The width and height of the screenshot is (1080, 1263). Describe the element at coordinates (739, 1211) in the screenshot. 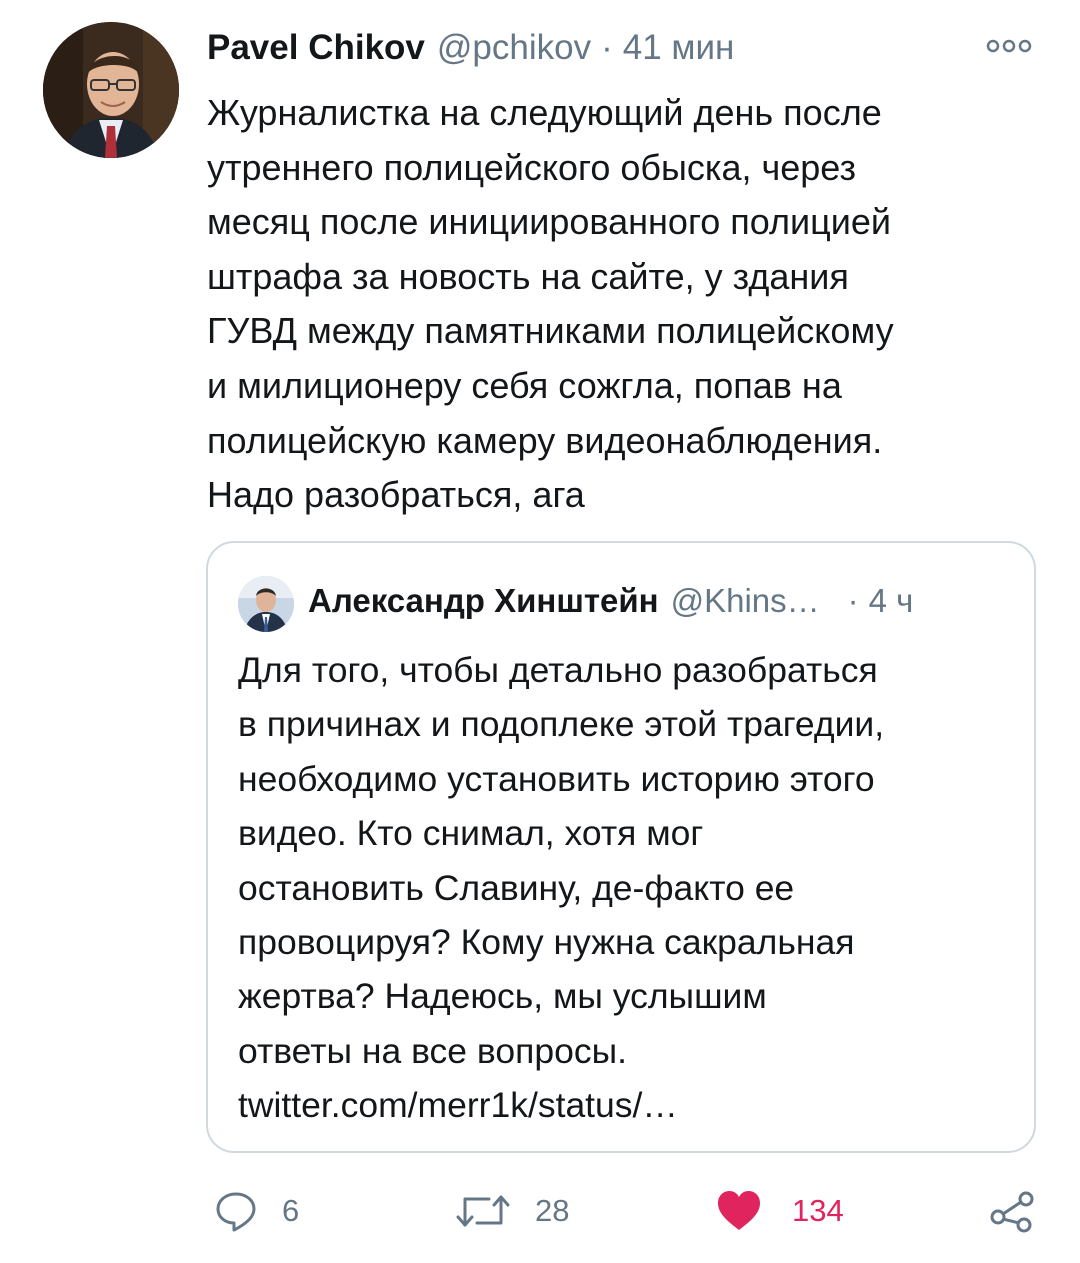

I see `heart-icon` at that location.